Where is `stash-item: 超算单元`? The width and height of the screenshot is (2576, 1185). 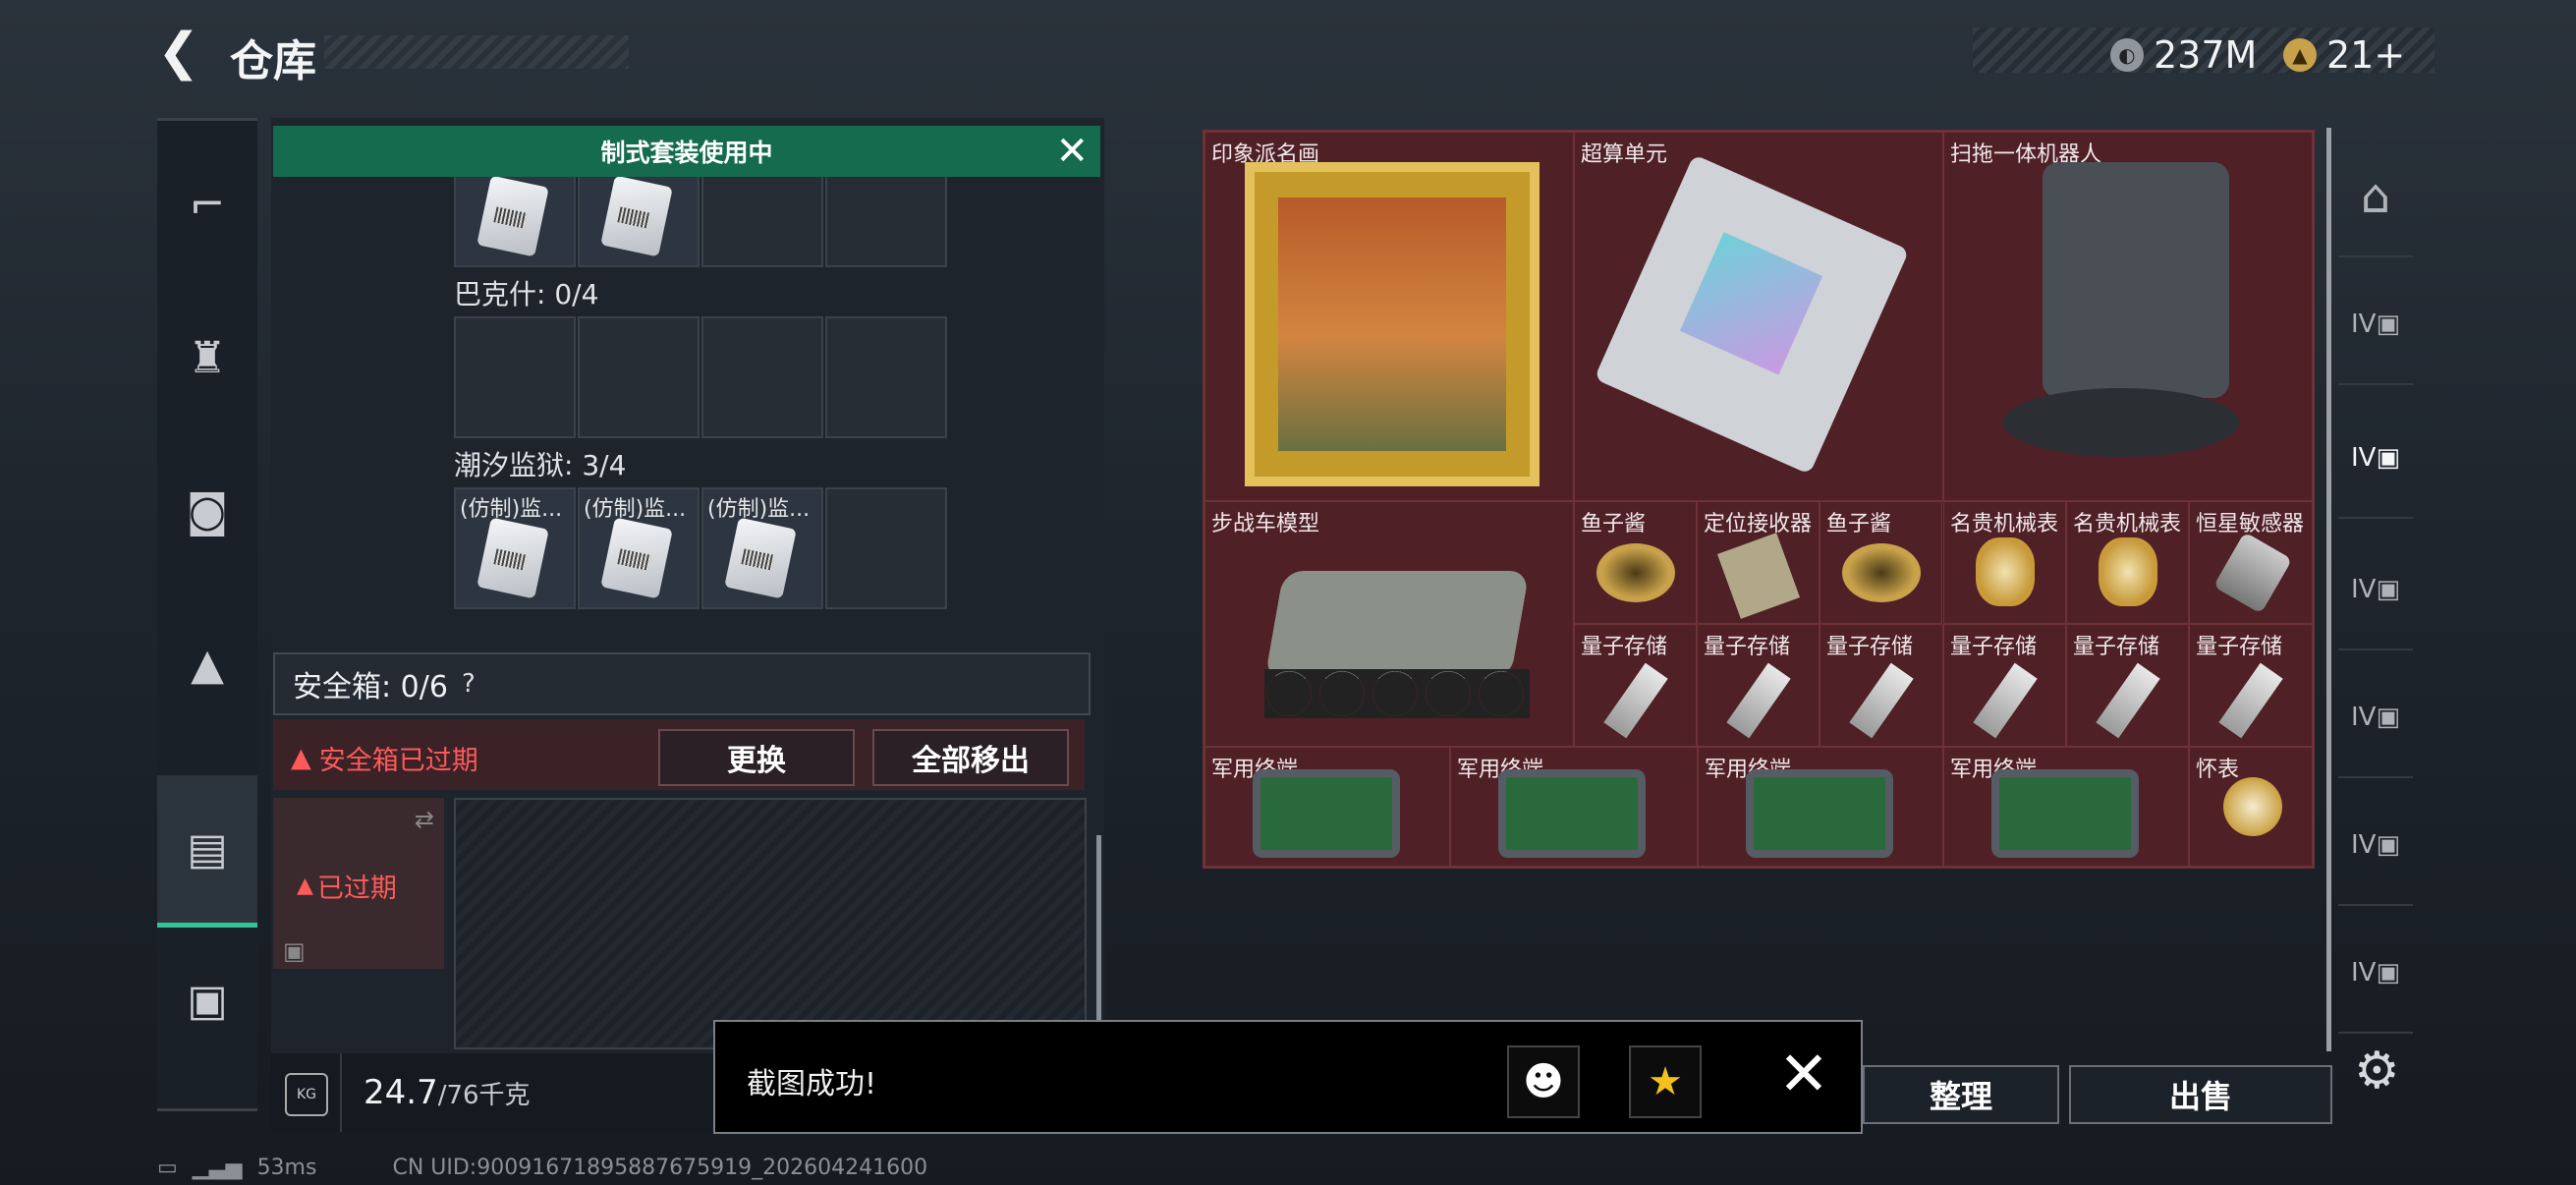
stash-item: 超算单元 is located at coordinates (1758, 317).